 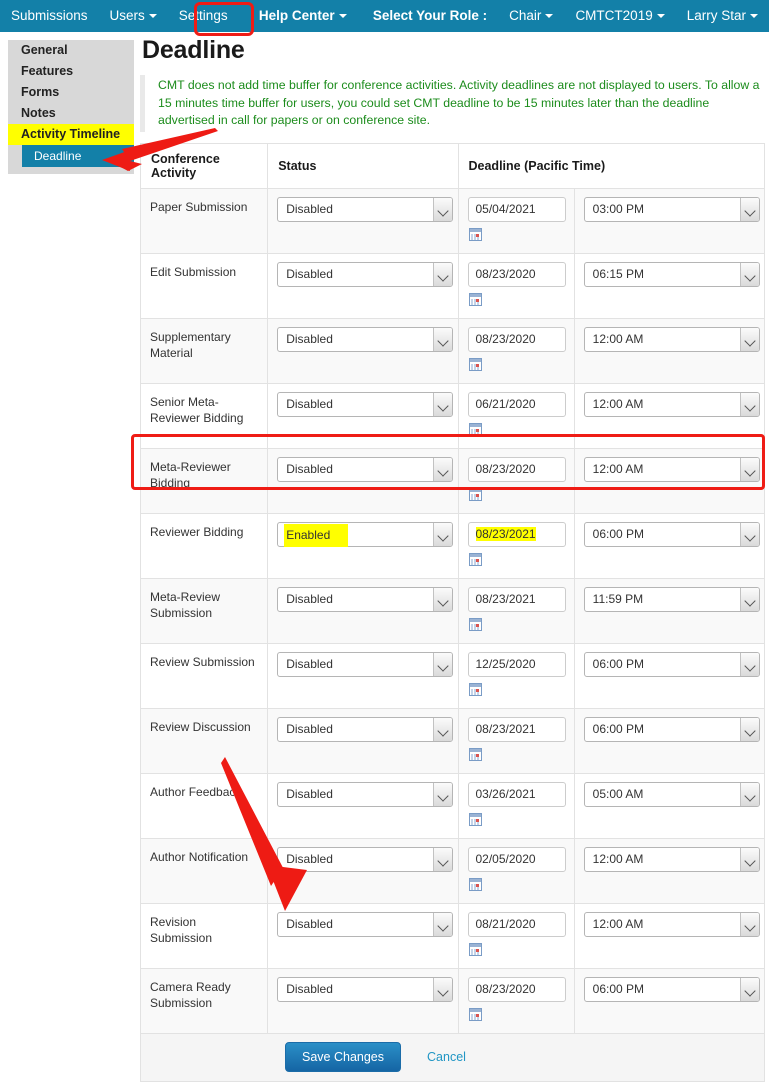 I want to click on nav-item-users: Users, so click(x=133, y=16).